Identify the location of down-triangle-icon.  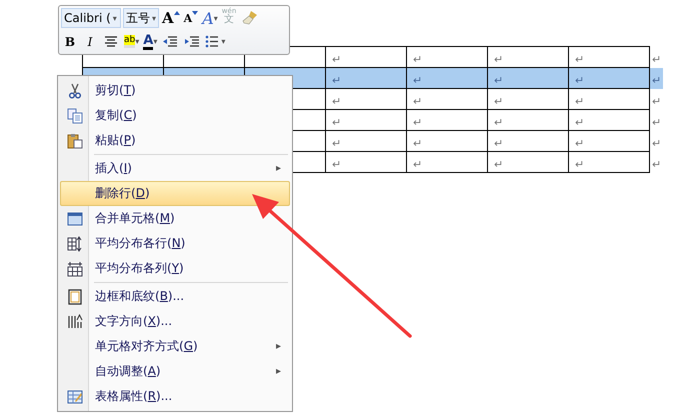
(195, 13).